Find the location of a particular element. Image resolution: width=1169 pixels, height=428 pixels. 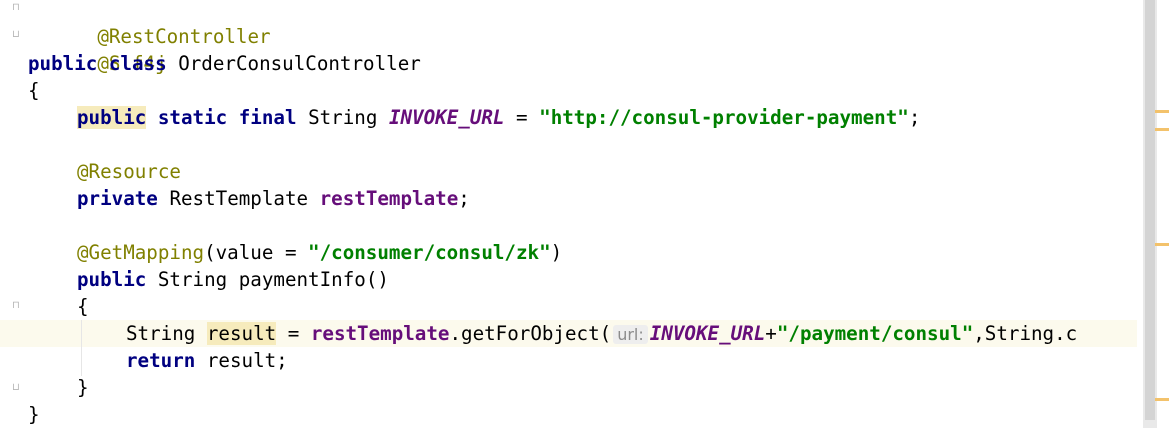

variable-name: result is located at coordinates (241, 333).